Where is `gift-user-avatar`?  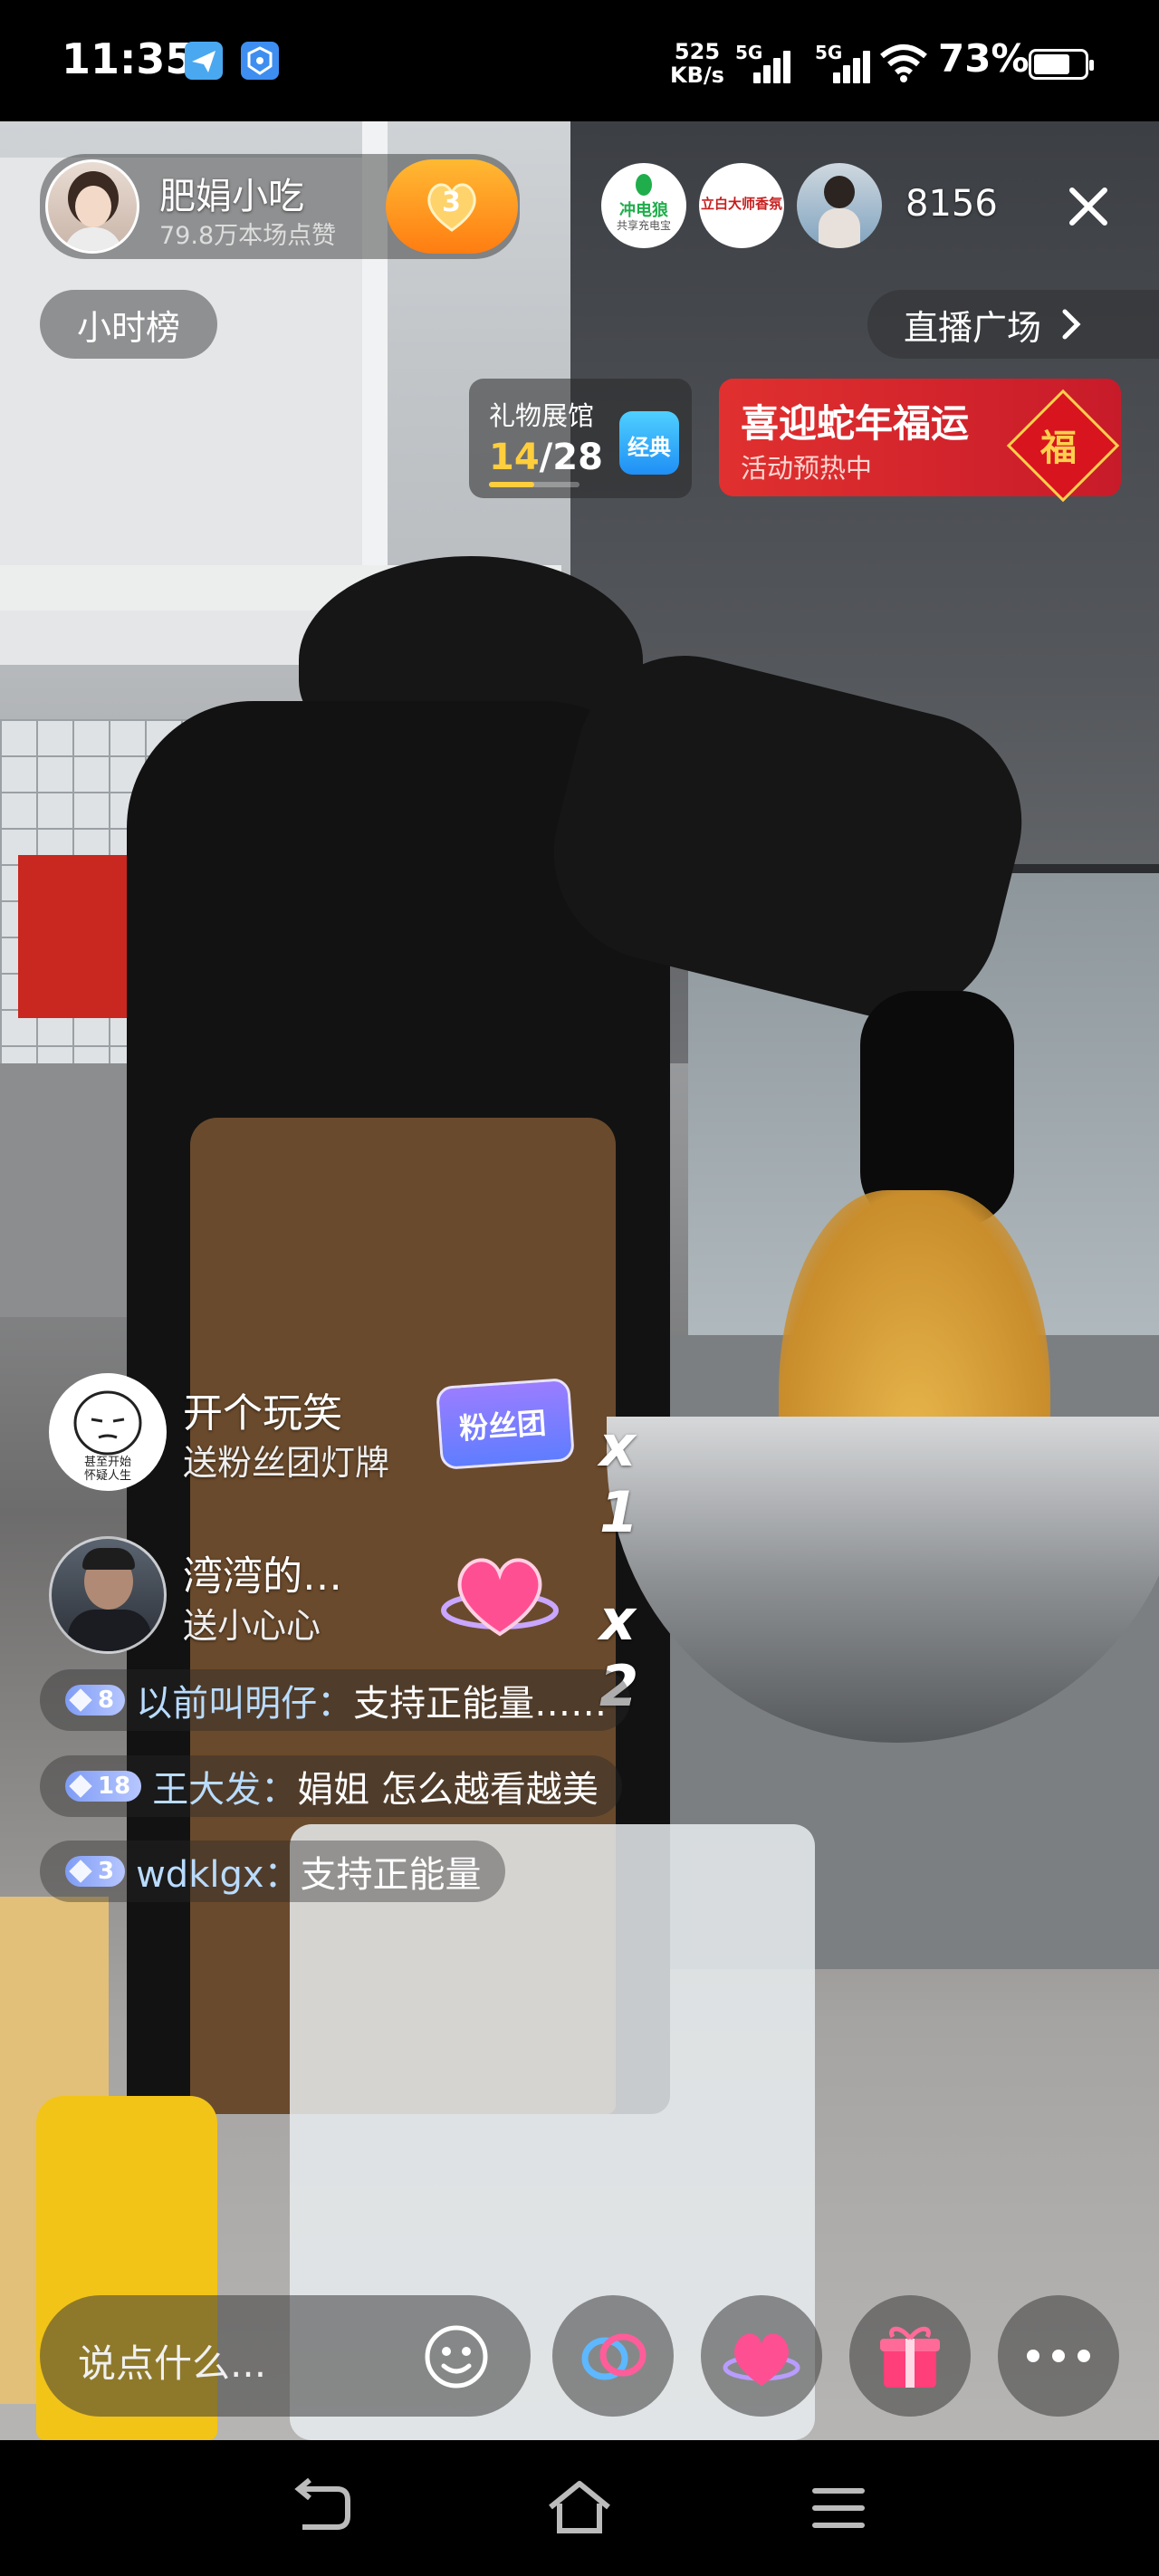 gift-user-avatar is located at coordinates (108, 1595).